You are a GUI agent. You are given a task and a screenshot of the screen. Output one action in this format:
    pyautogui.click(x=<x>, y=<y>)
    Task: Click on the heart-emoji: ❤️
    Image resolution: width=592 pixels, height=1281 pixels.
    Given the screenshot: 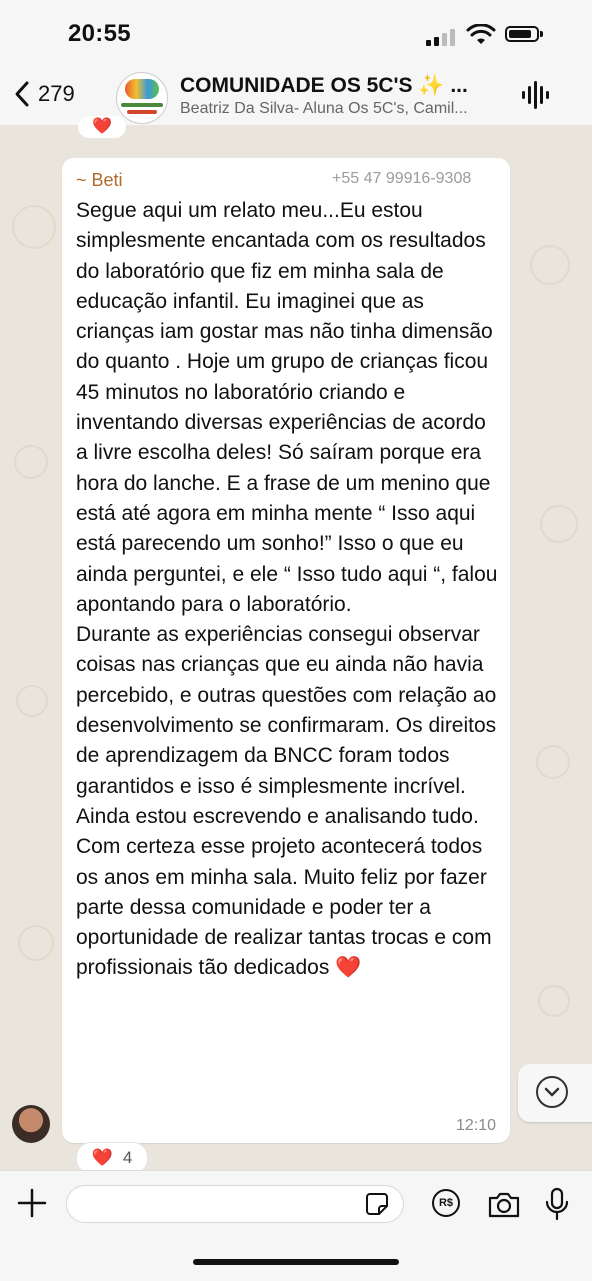 What is the action you would take?
    pyautogui.click(x=348, y=968)
    